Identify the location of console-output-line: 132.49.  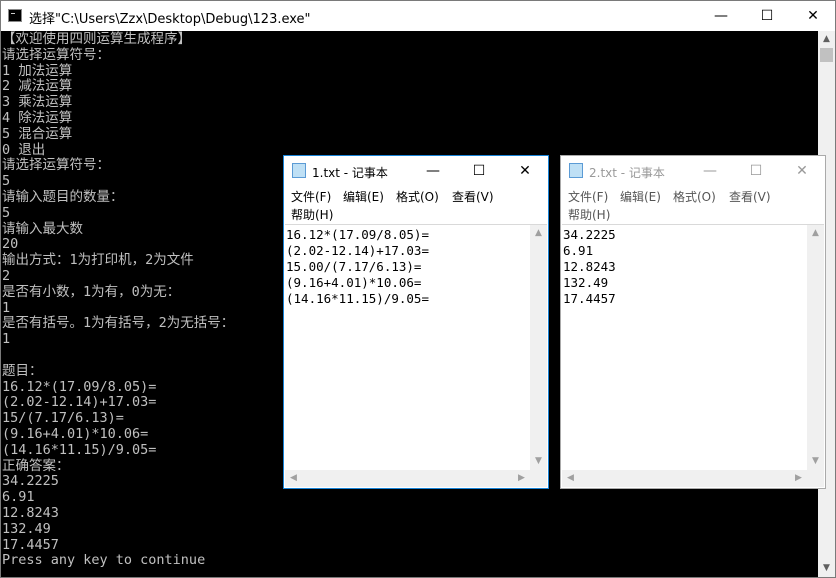
(26, 528).